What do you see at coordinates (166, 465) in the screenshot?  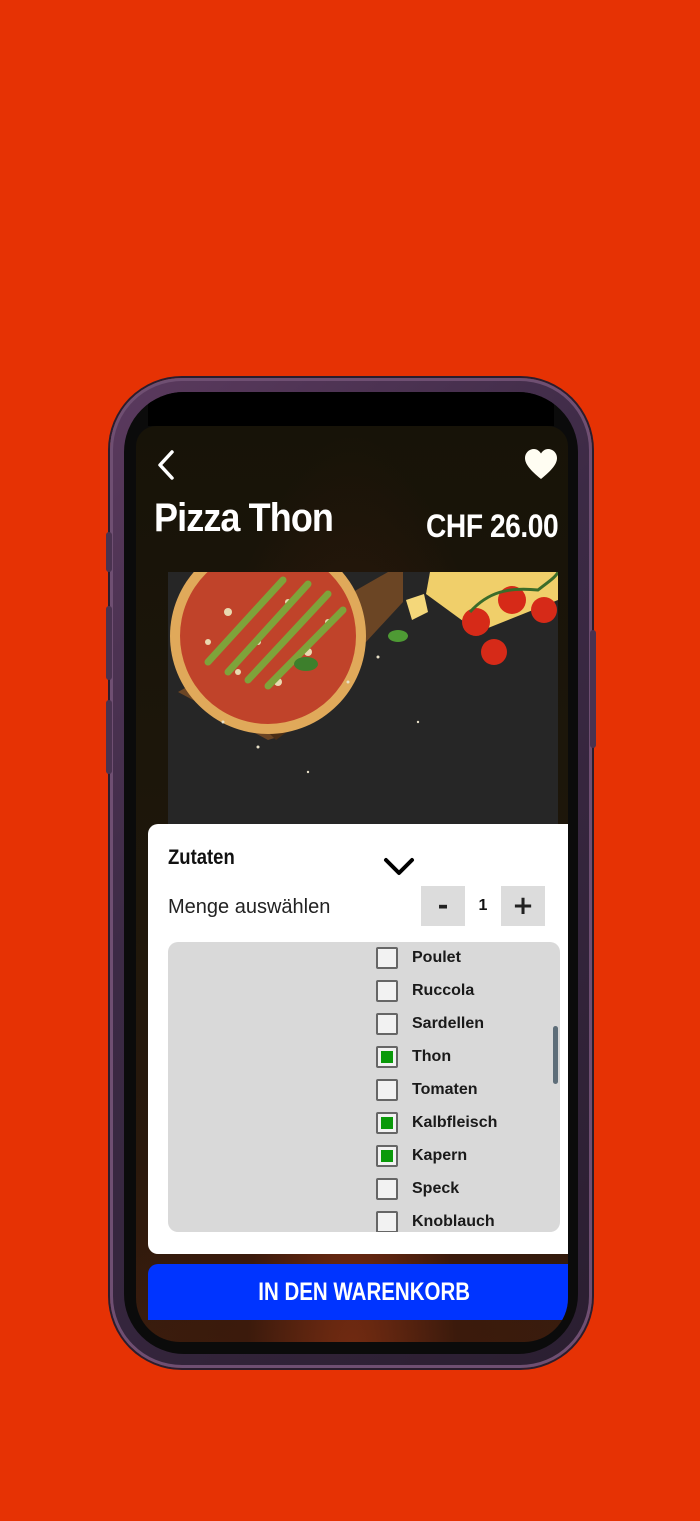 I see `back-icon` at bounding box center [166, 465].